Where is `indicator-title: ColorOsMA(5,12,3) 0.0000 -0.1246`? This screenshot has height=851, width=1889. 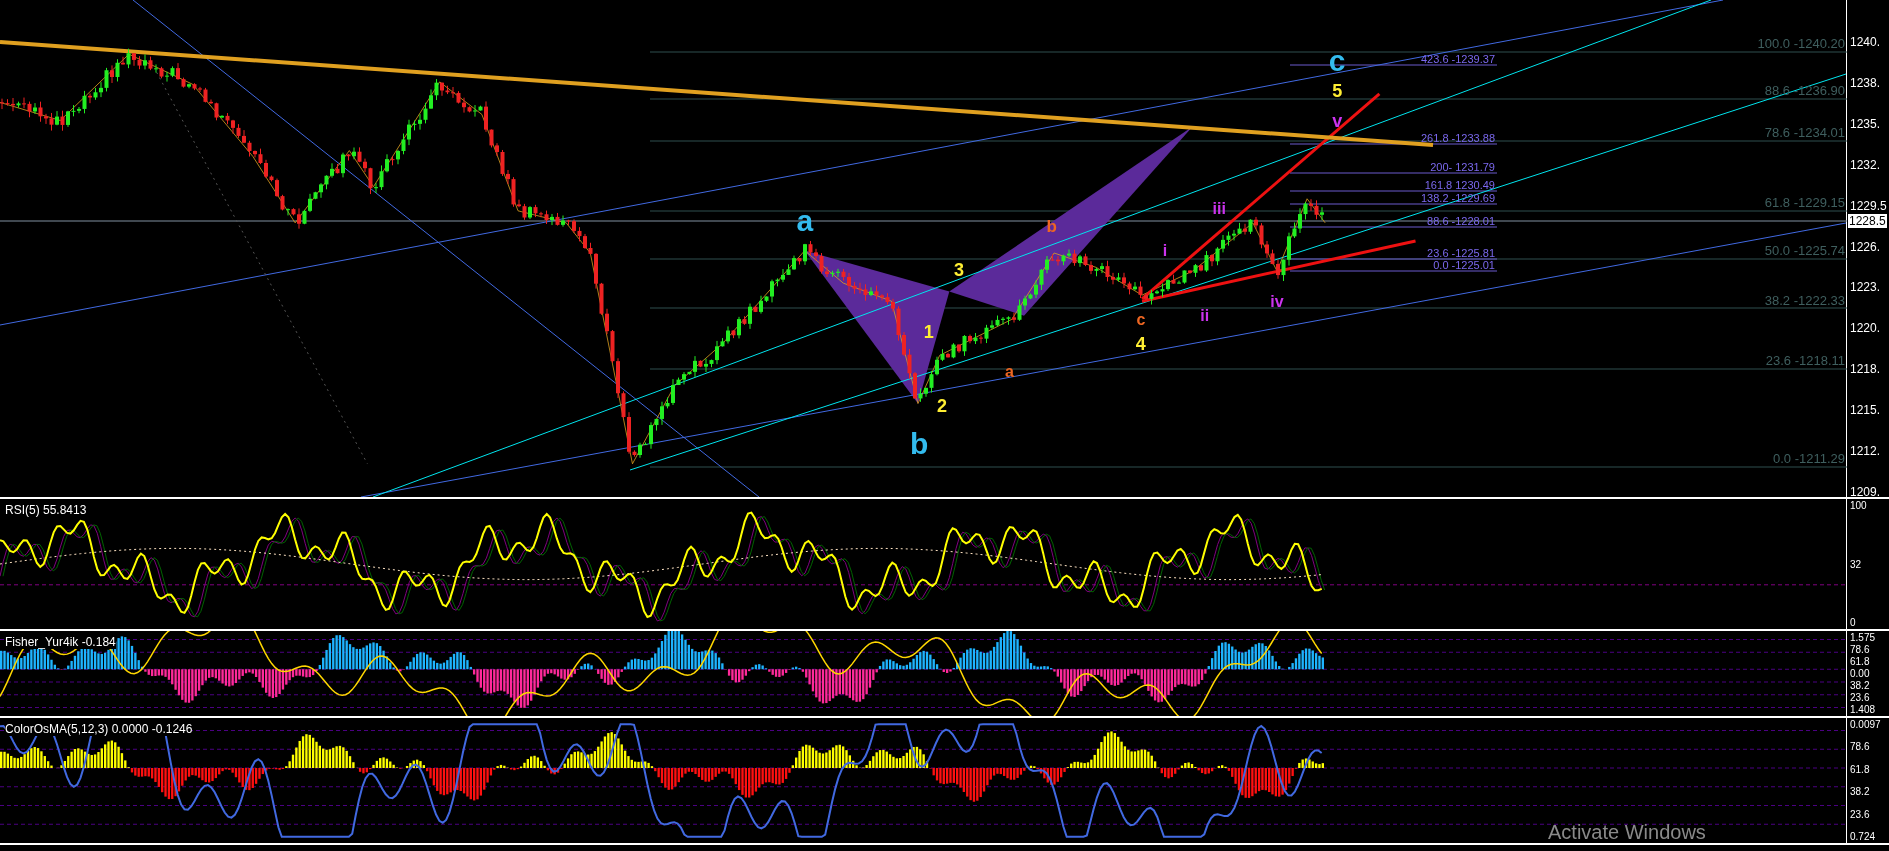 indicator-title: ColorOsMA(5,12,3) 0.0000 -0.1246 is located at coordinates (99, 729).